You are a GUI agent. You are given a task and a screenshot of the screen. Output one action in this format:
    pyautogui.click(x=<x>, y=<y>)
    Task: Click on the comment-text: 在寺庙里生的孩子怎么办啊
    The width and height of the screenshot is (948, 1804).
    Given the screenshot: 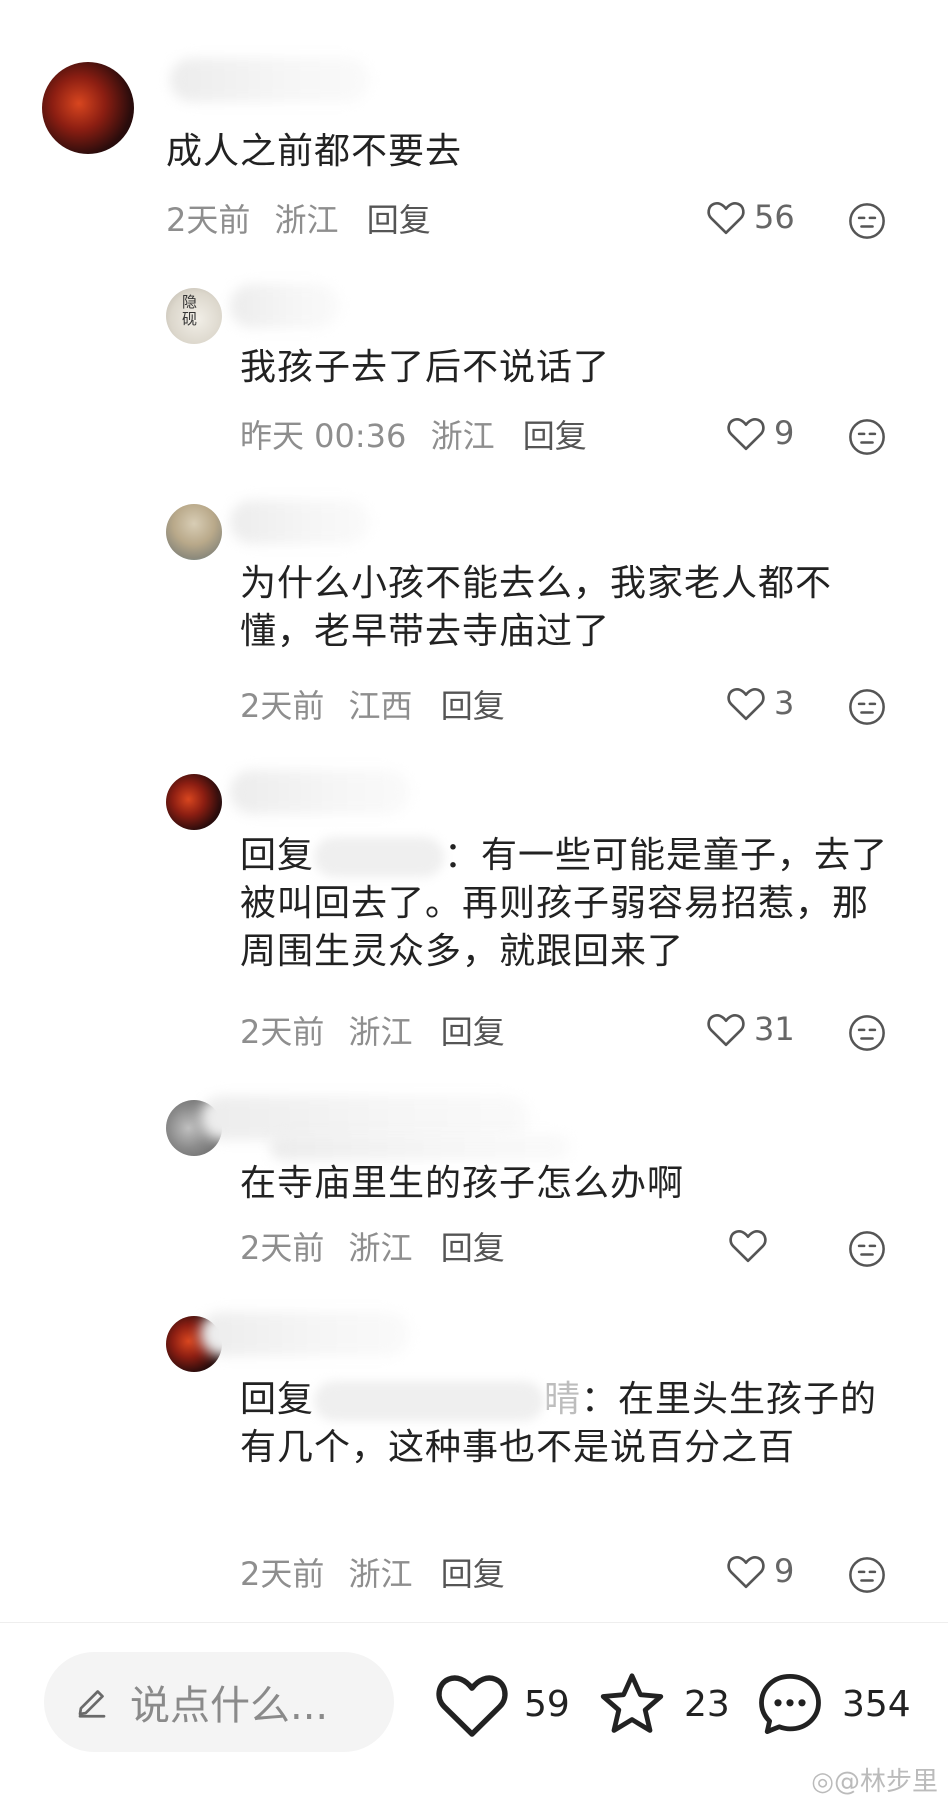 What is the action you would take?
    pyautogui.click(x=462, y=1183)
    